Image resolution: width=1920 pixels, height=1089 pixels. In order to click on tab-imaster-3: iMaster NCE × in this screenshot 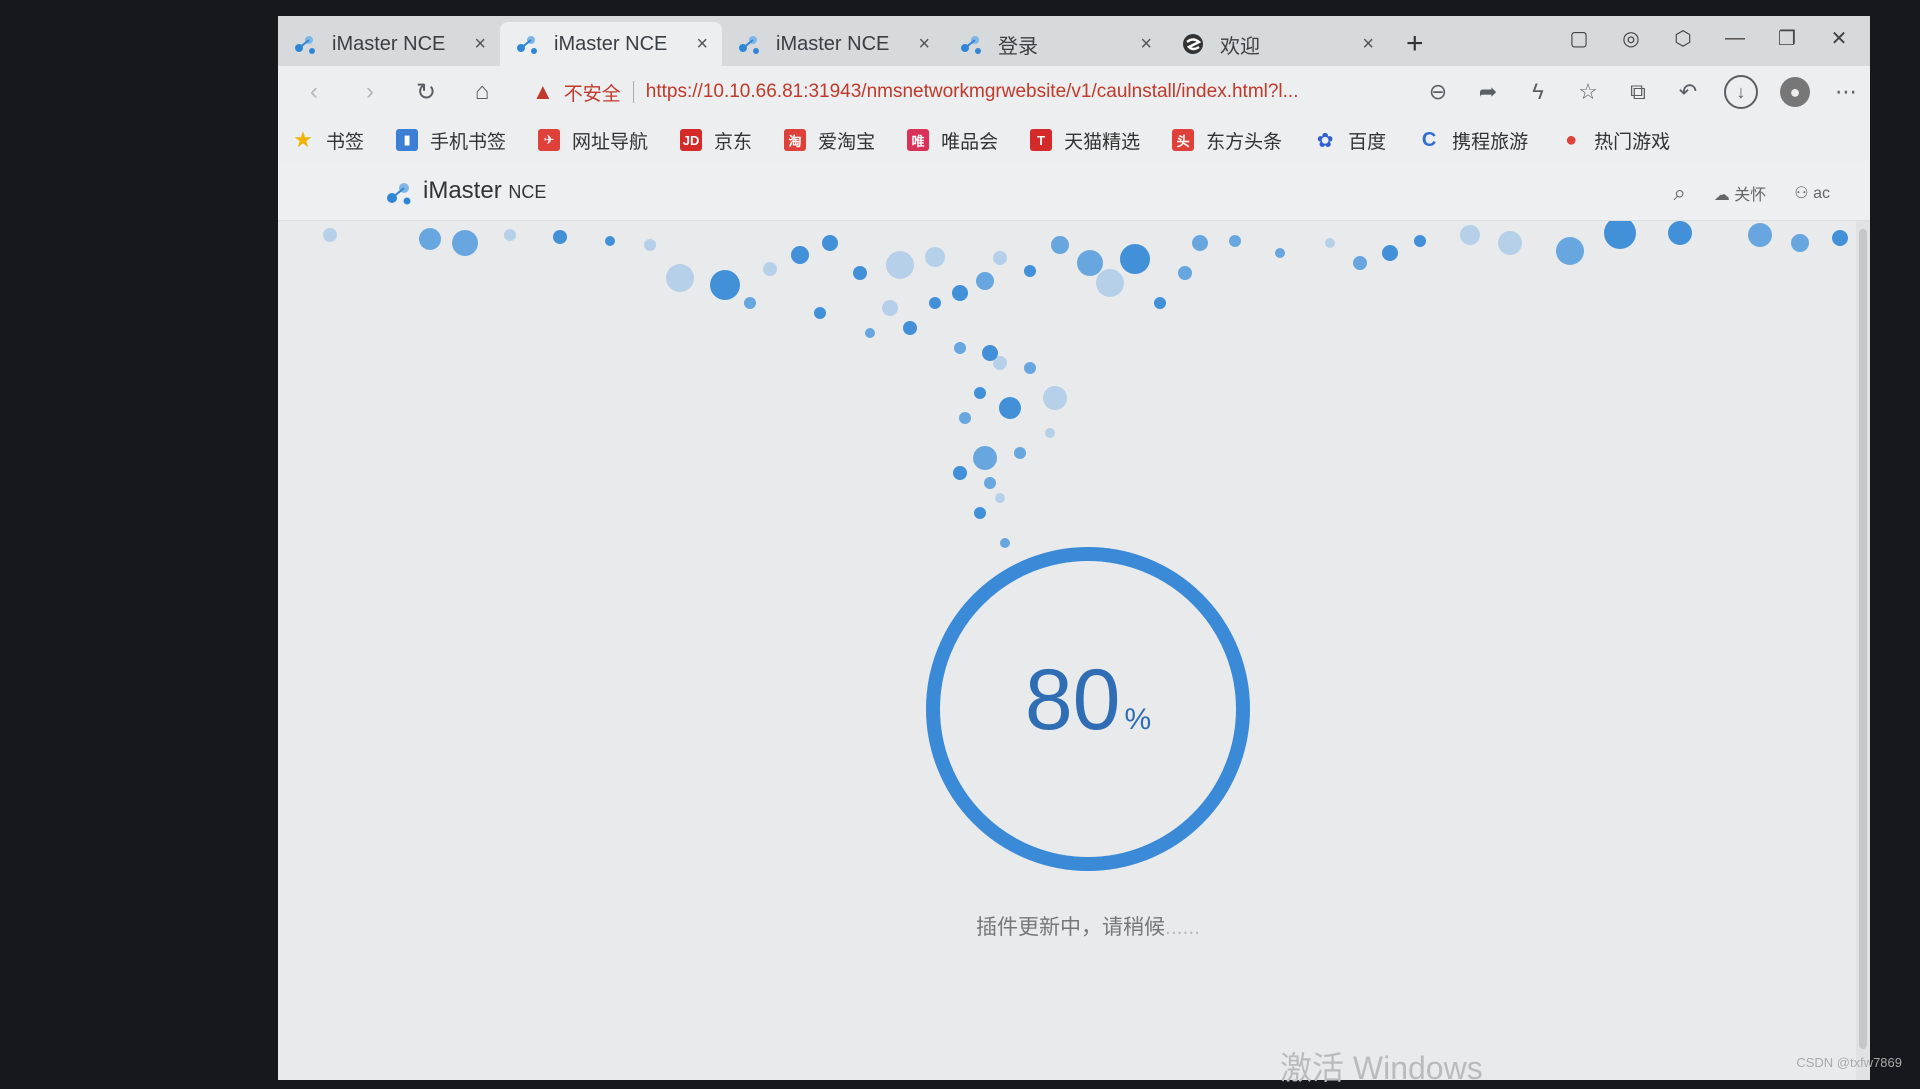, I will do `click(833, 44)`.